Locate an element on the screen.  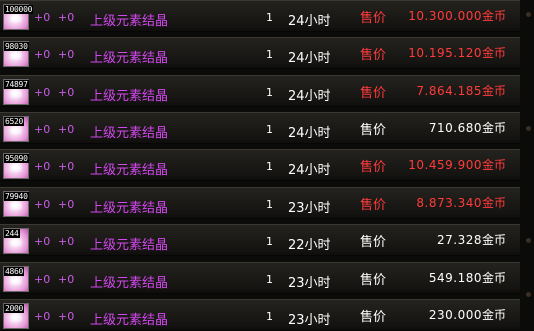
listing-row: 244 +0 +0 上级元素结晶 1 22小时 售价 27.328金币 is located at coordinates (260, 240).